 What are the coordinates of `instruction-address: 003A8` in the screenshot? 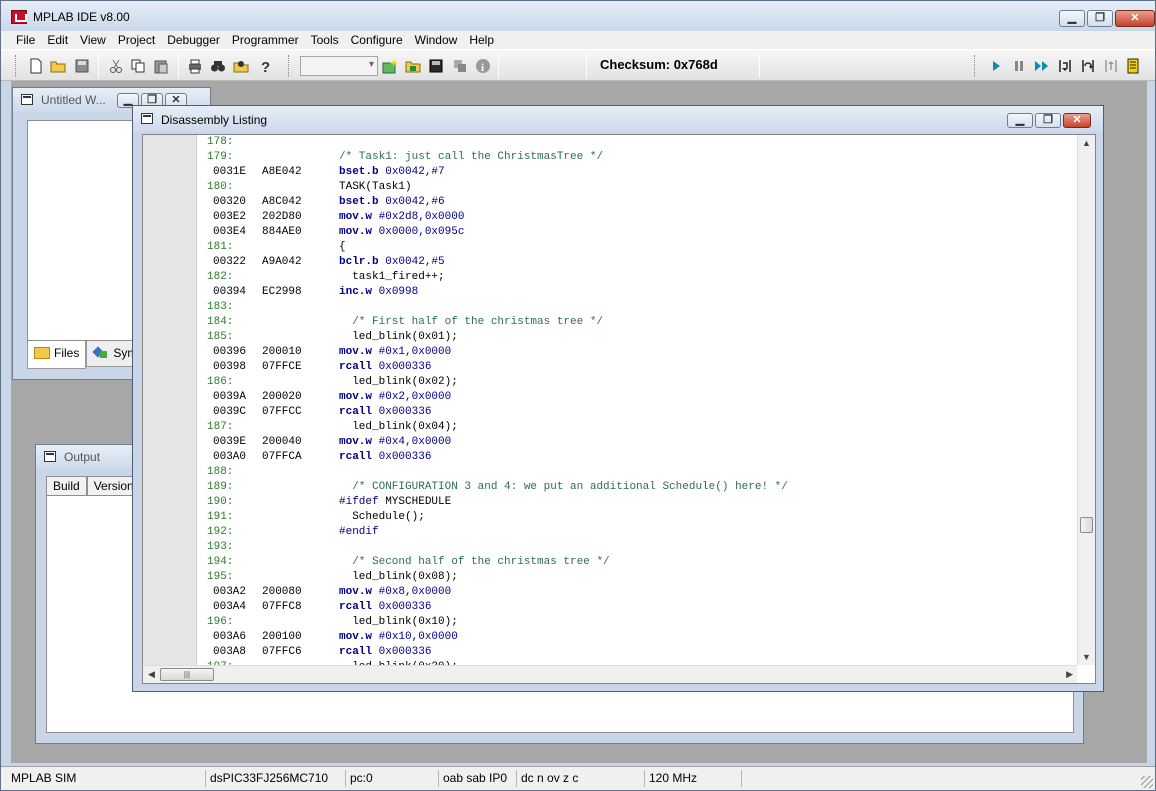 It's located at (230, 652).